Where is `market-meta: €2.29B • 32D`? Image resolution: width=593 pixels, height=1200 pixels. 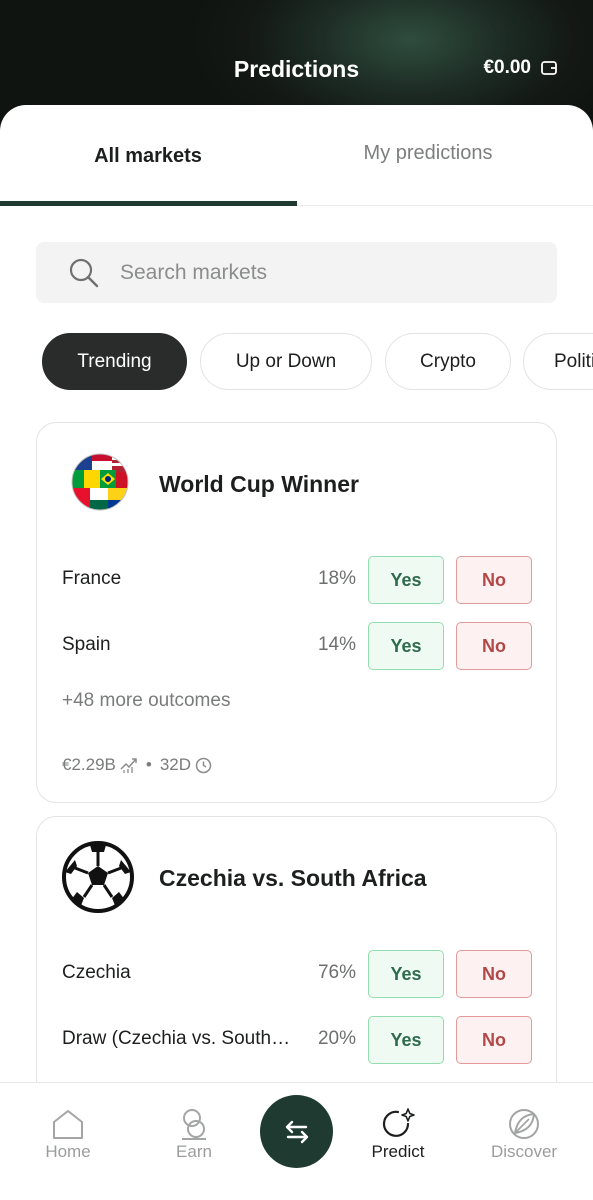
market-meta: €2.29B • 32D is located at coordinates (137, 765).